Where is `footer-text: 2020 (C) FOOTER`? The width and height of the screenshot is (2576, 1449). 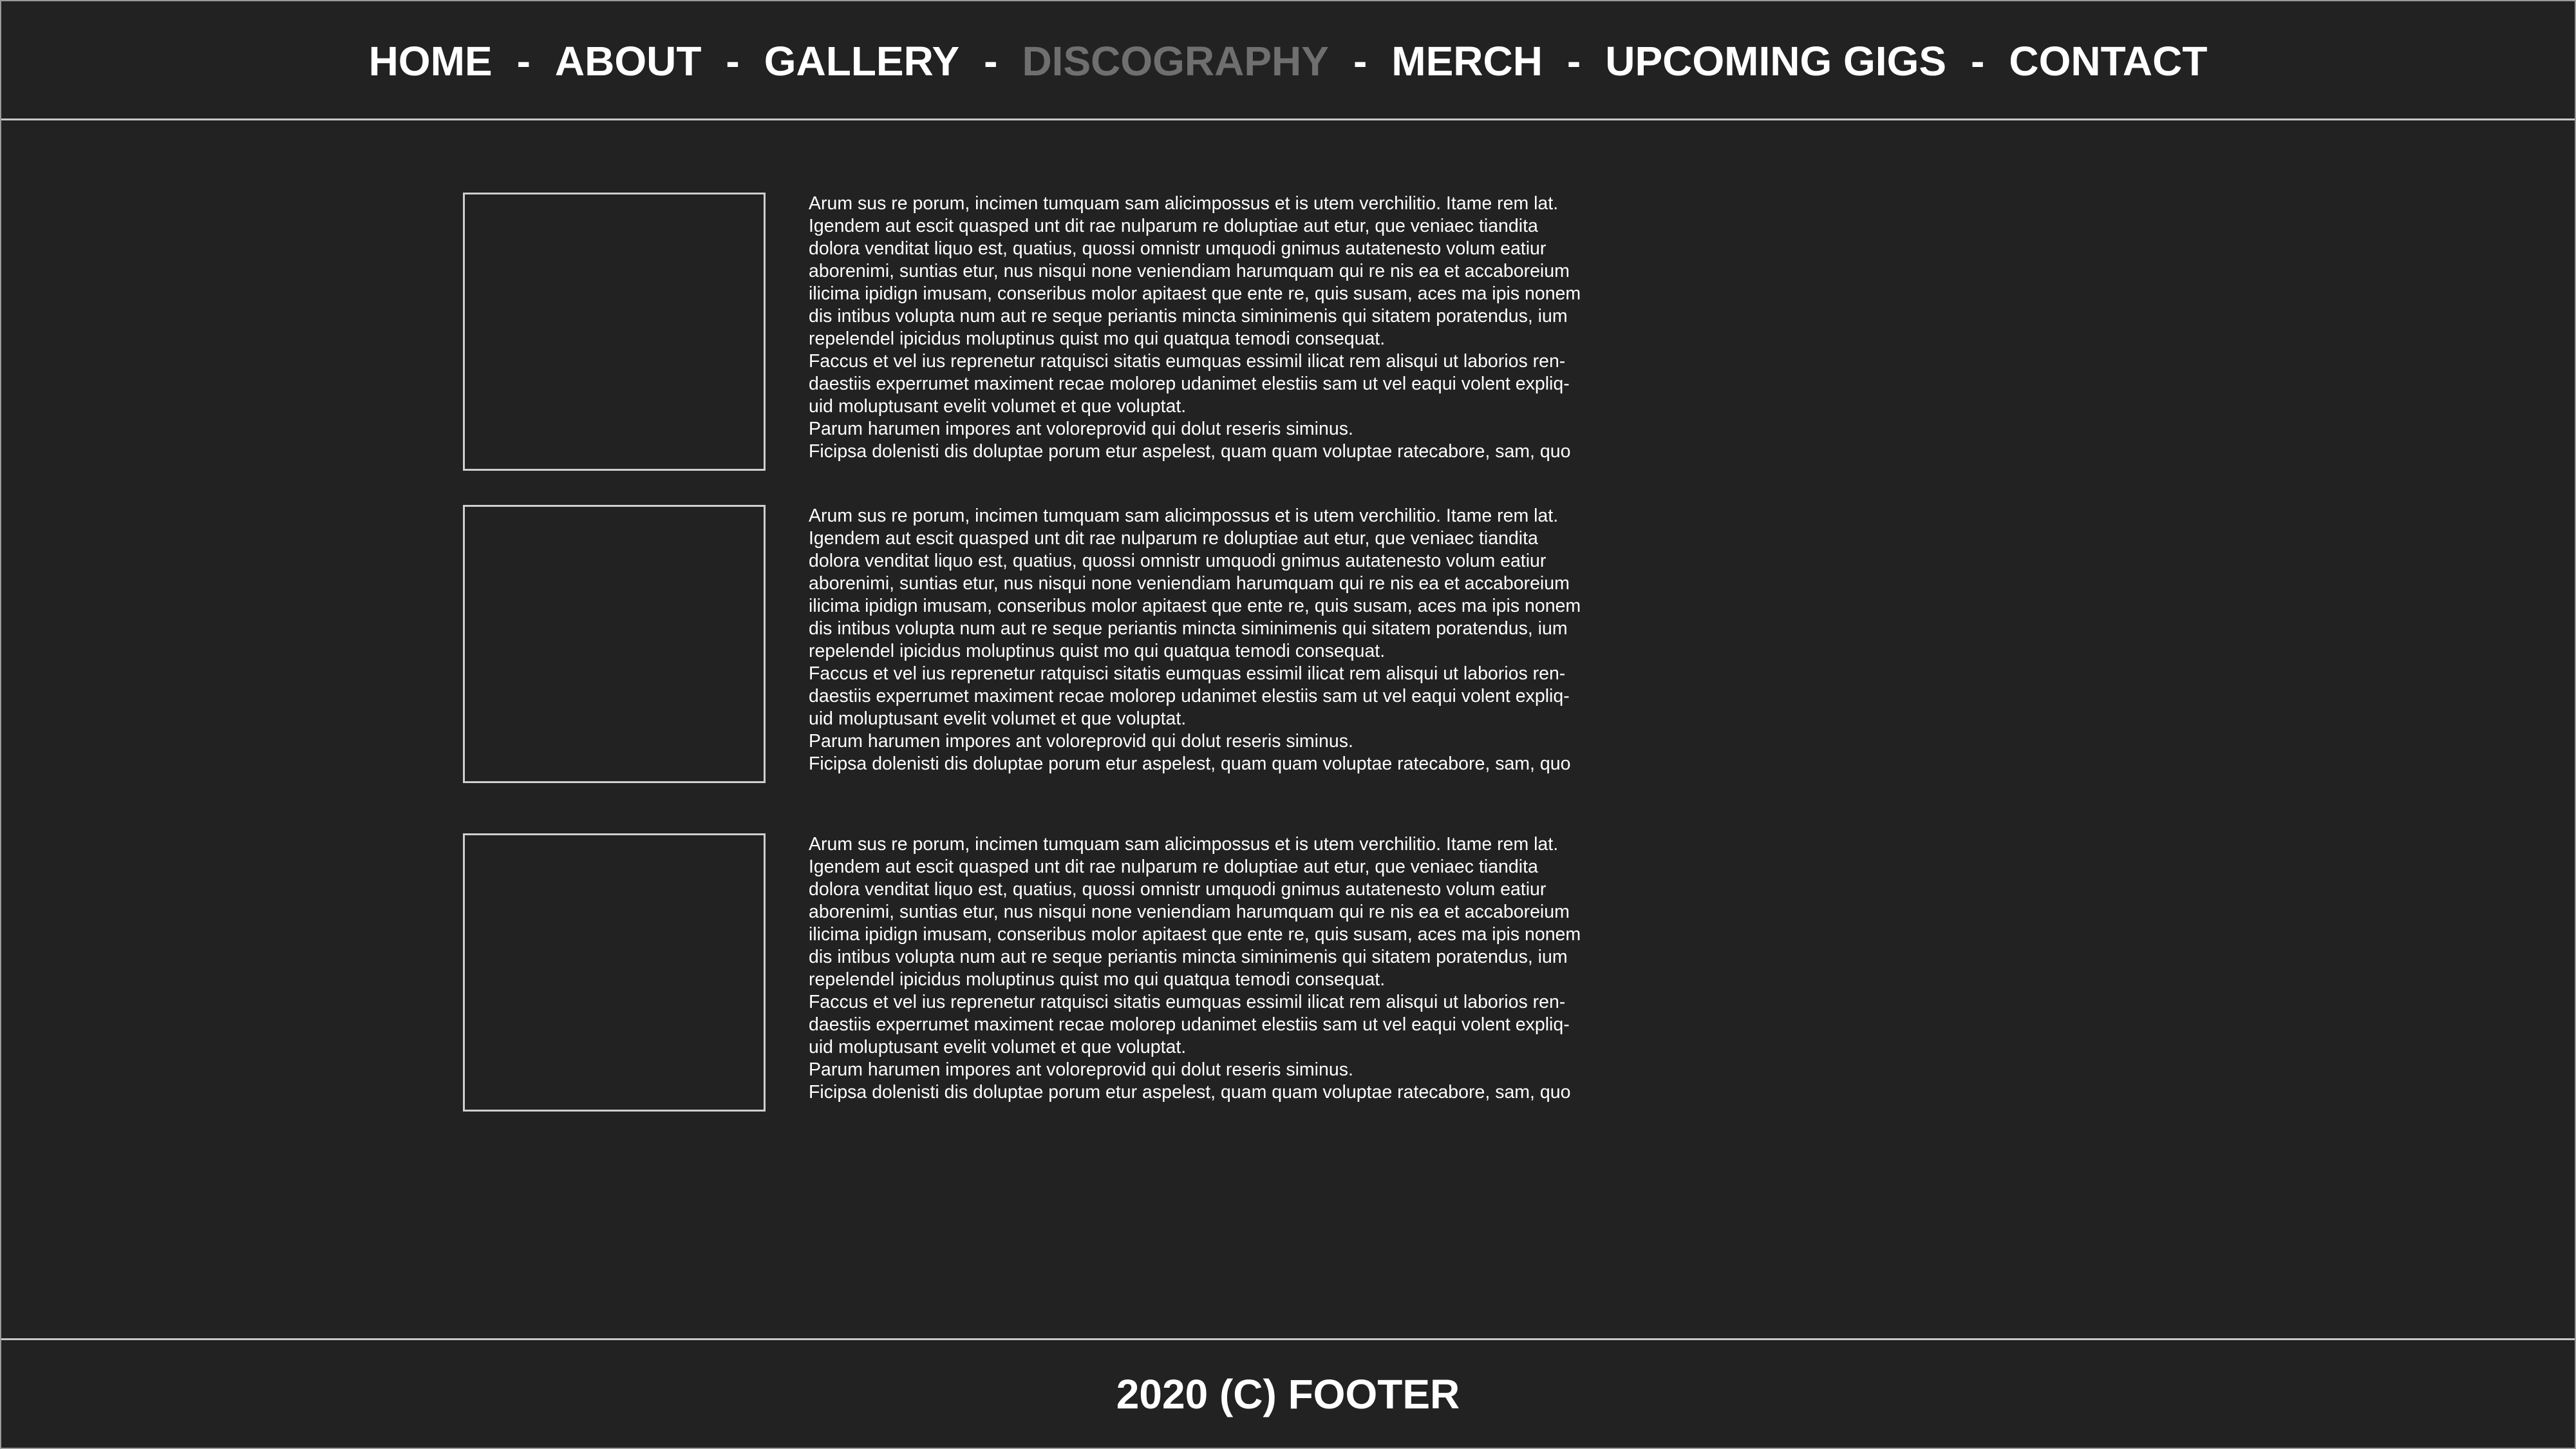 footer-text: 2020 (C) FOOTER is located at coordinates (1288, 1393).